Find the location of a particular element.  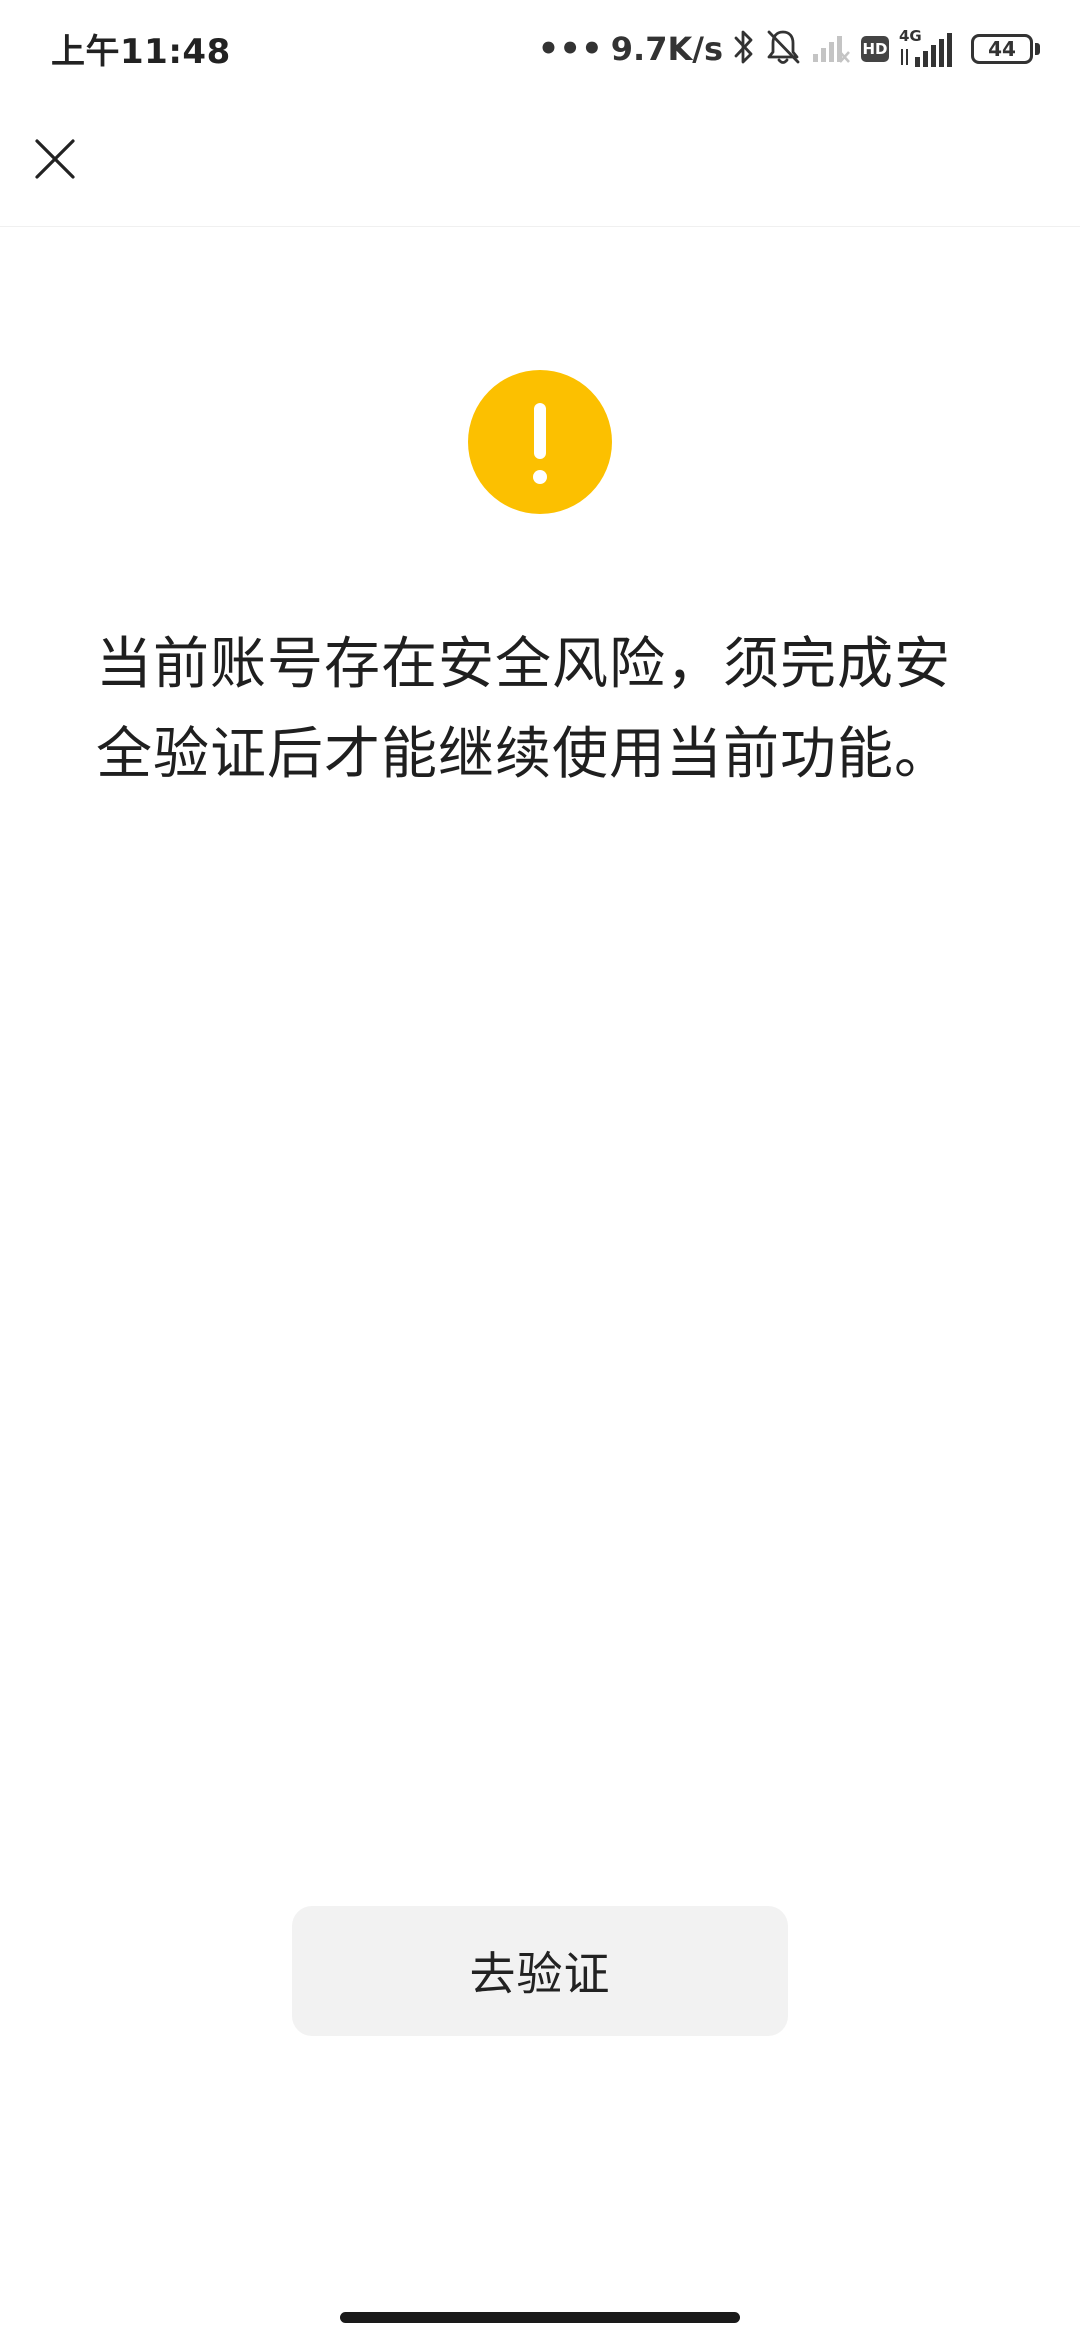

bluetooth-icon is located at coordinates (744, 49).